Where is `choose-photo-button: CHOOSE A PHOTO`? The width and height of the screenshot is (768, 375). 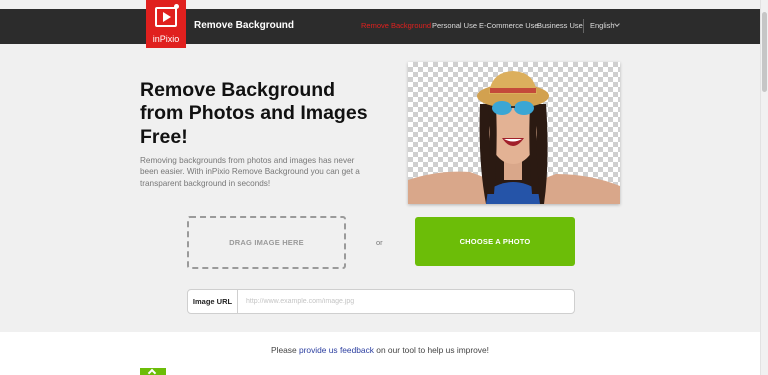 choose-photo-button: CHOOSE A PHOTO is located at coordinates (495, 241).